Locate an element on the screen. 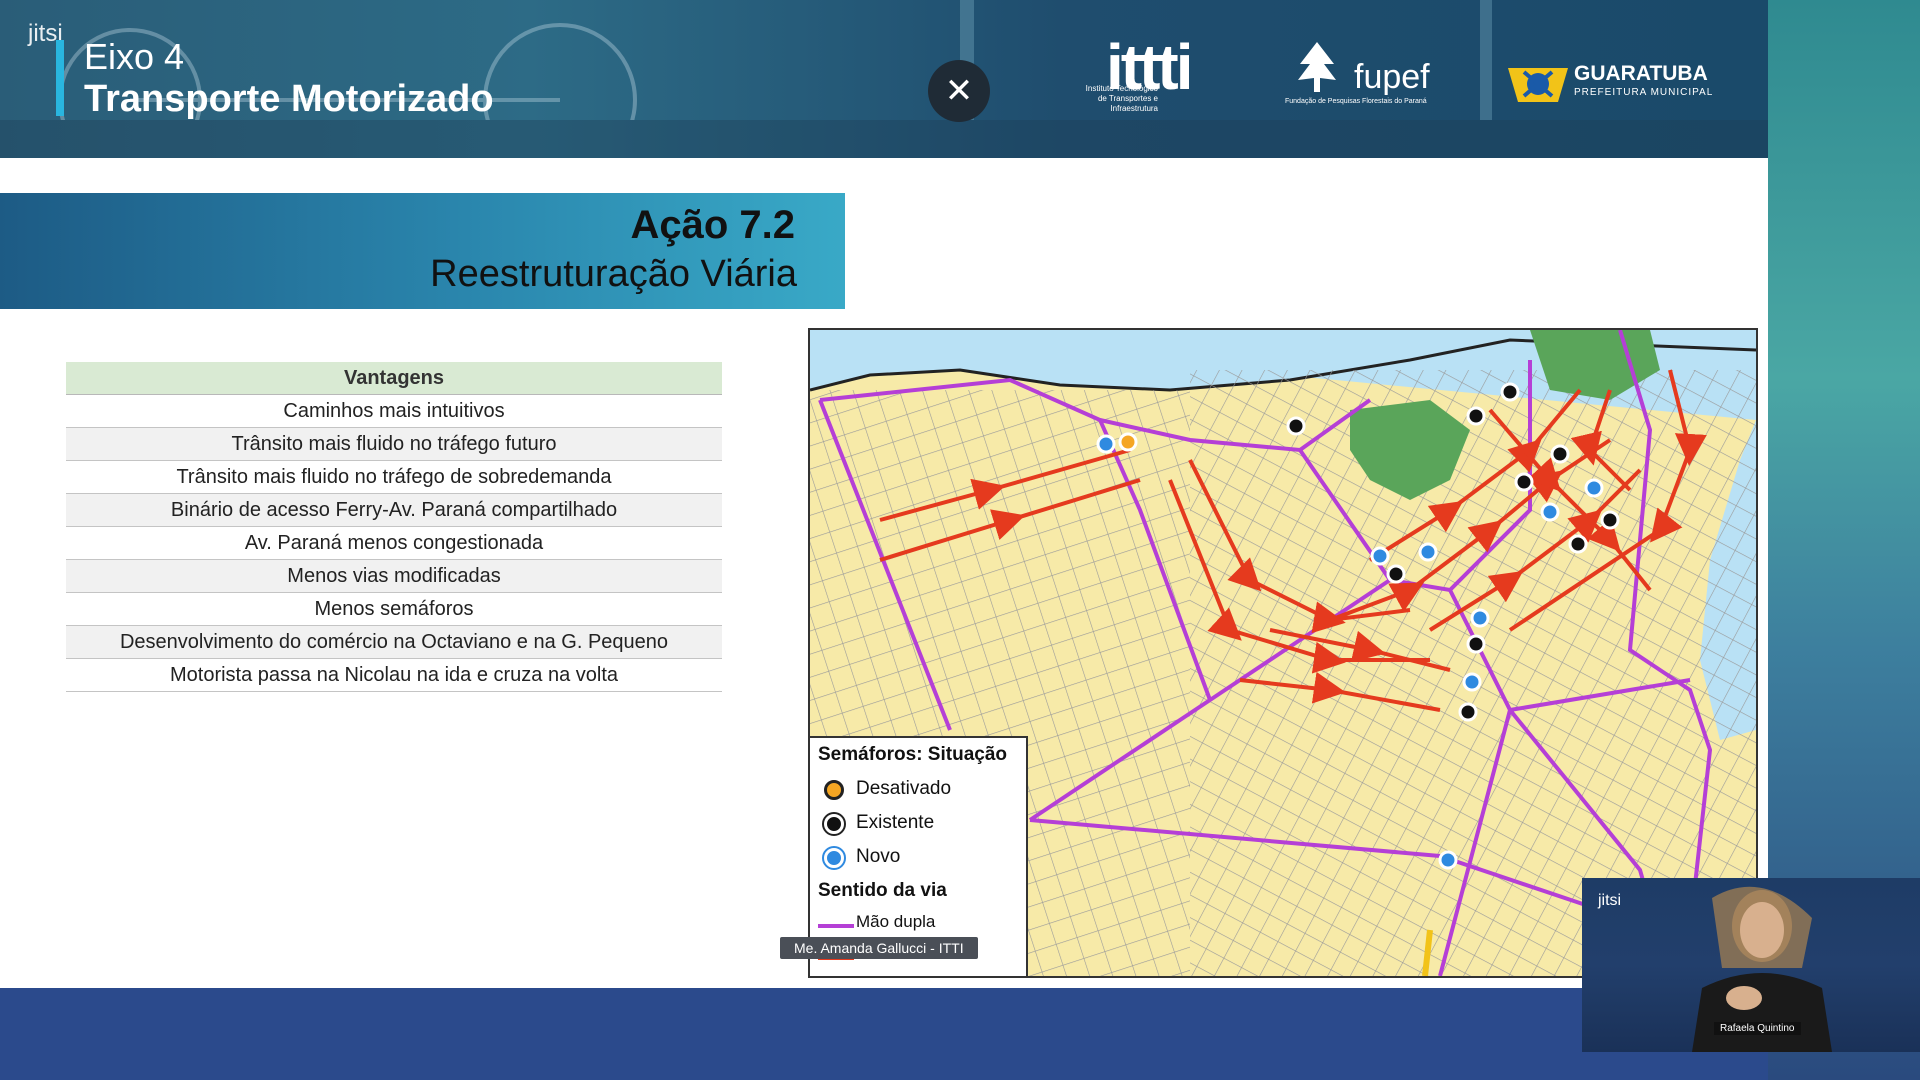 The width and height of the screenshot is (1920, 1080). action-subtitle: Reestruturação Viária is located at coordinates (613, 274).